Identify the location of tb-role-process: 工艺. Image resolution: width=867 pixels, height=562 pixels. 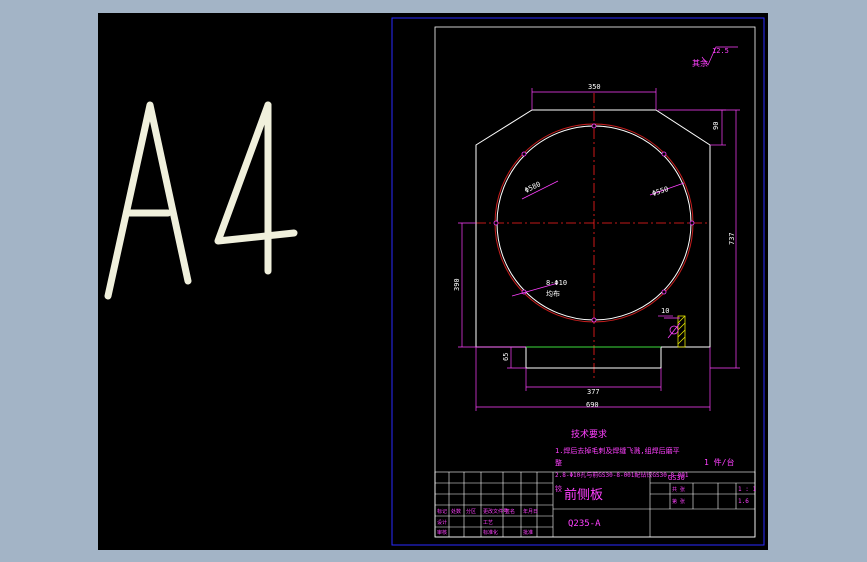
(488, 523).